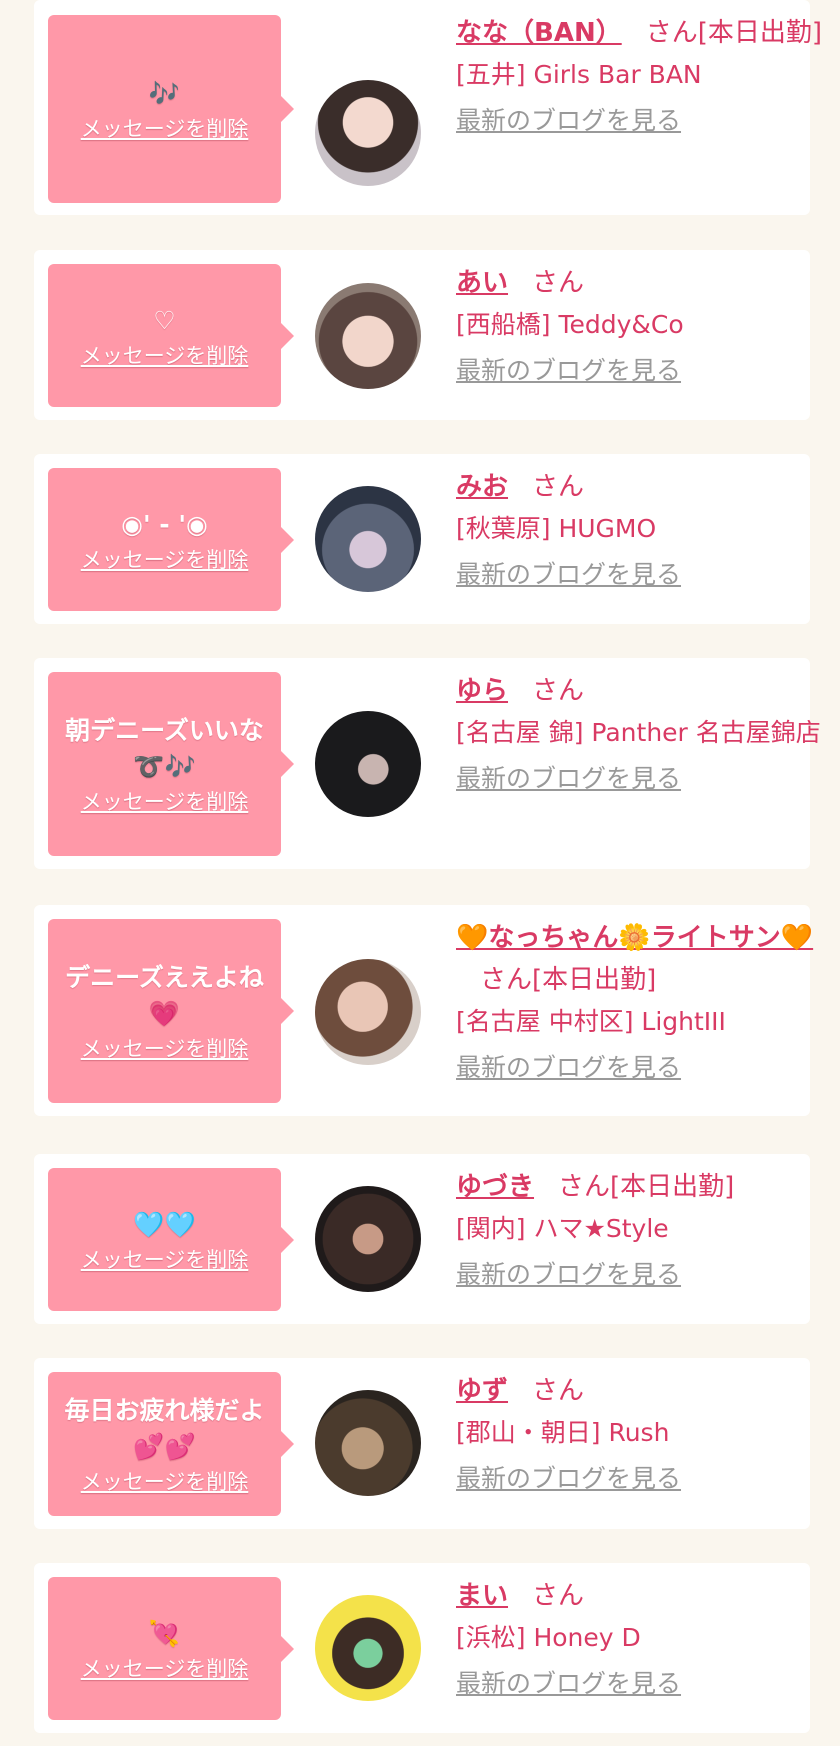 The width and height of the screenshot is (840, 1746). What do you see at coordinates (579, 74) in the screenshot?
I see `shop-label: [五井] Girls Bar BAN` at bounding box center [579, 74].